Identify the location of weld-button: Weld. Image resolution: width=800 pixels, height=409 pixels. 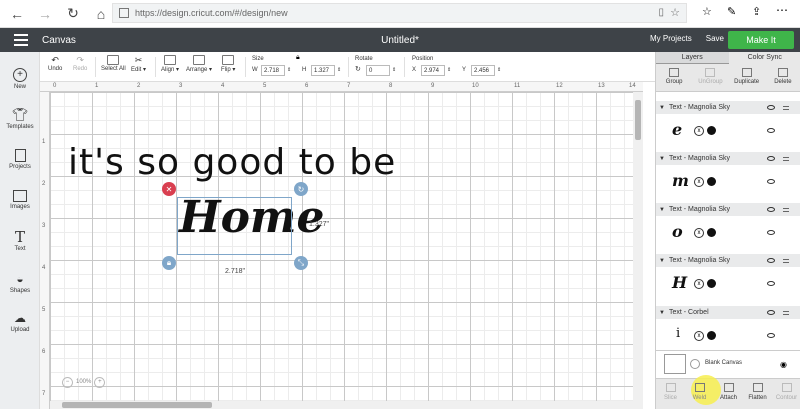
(703, 392).